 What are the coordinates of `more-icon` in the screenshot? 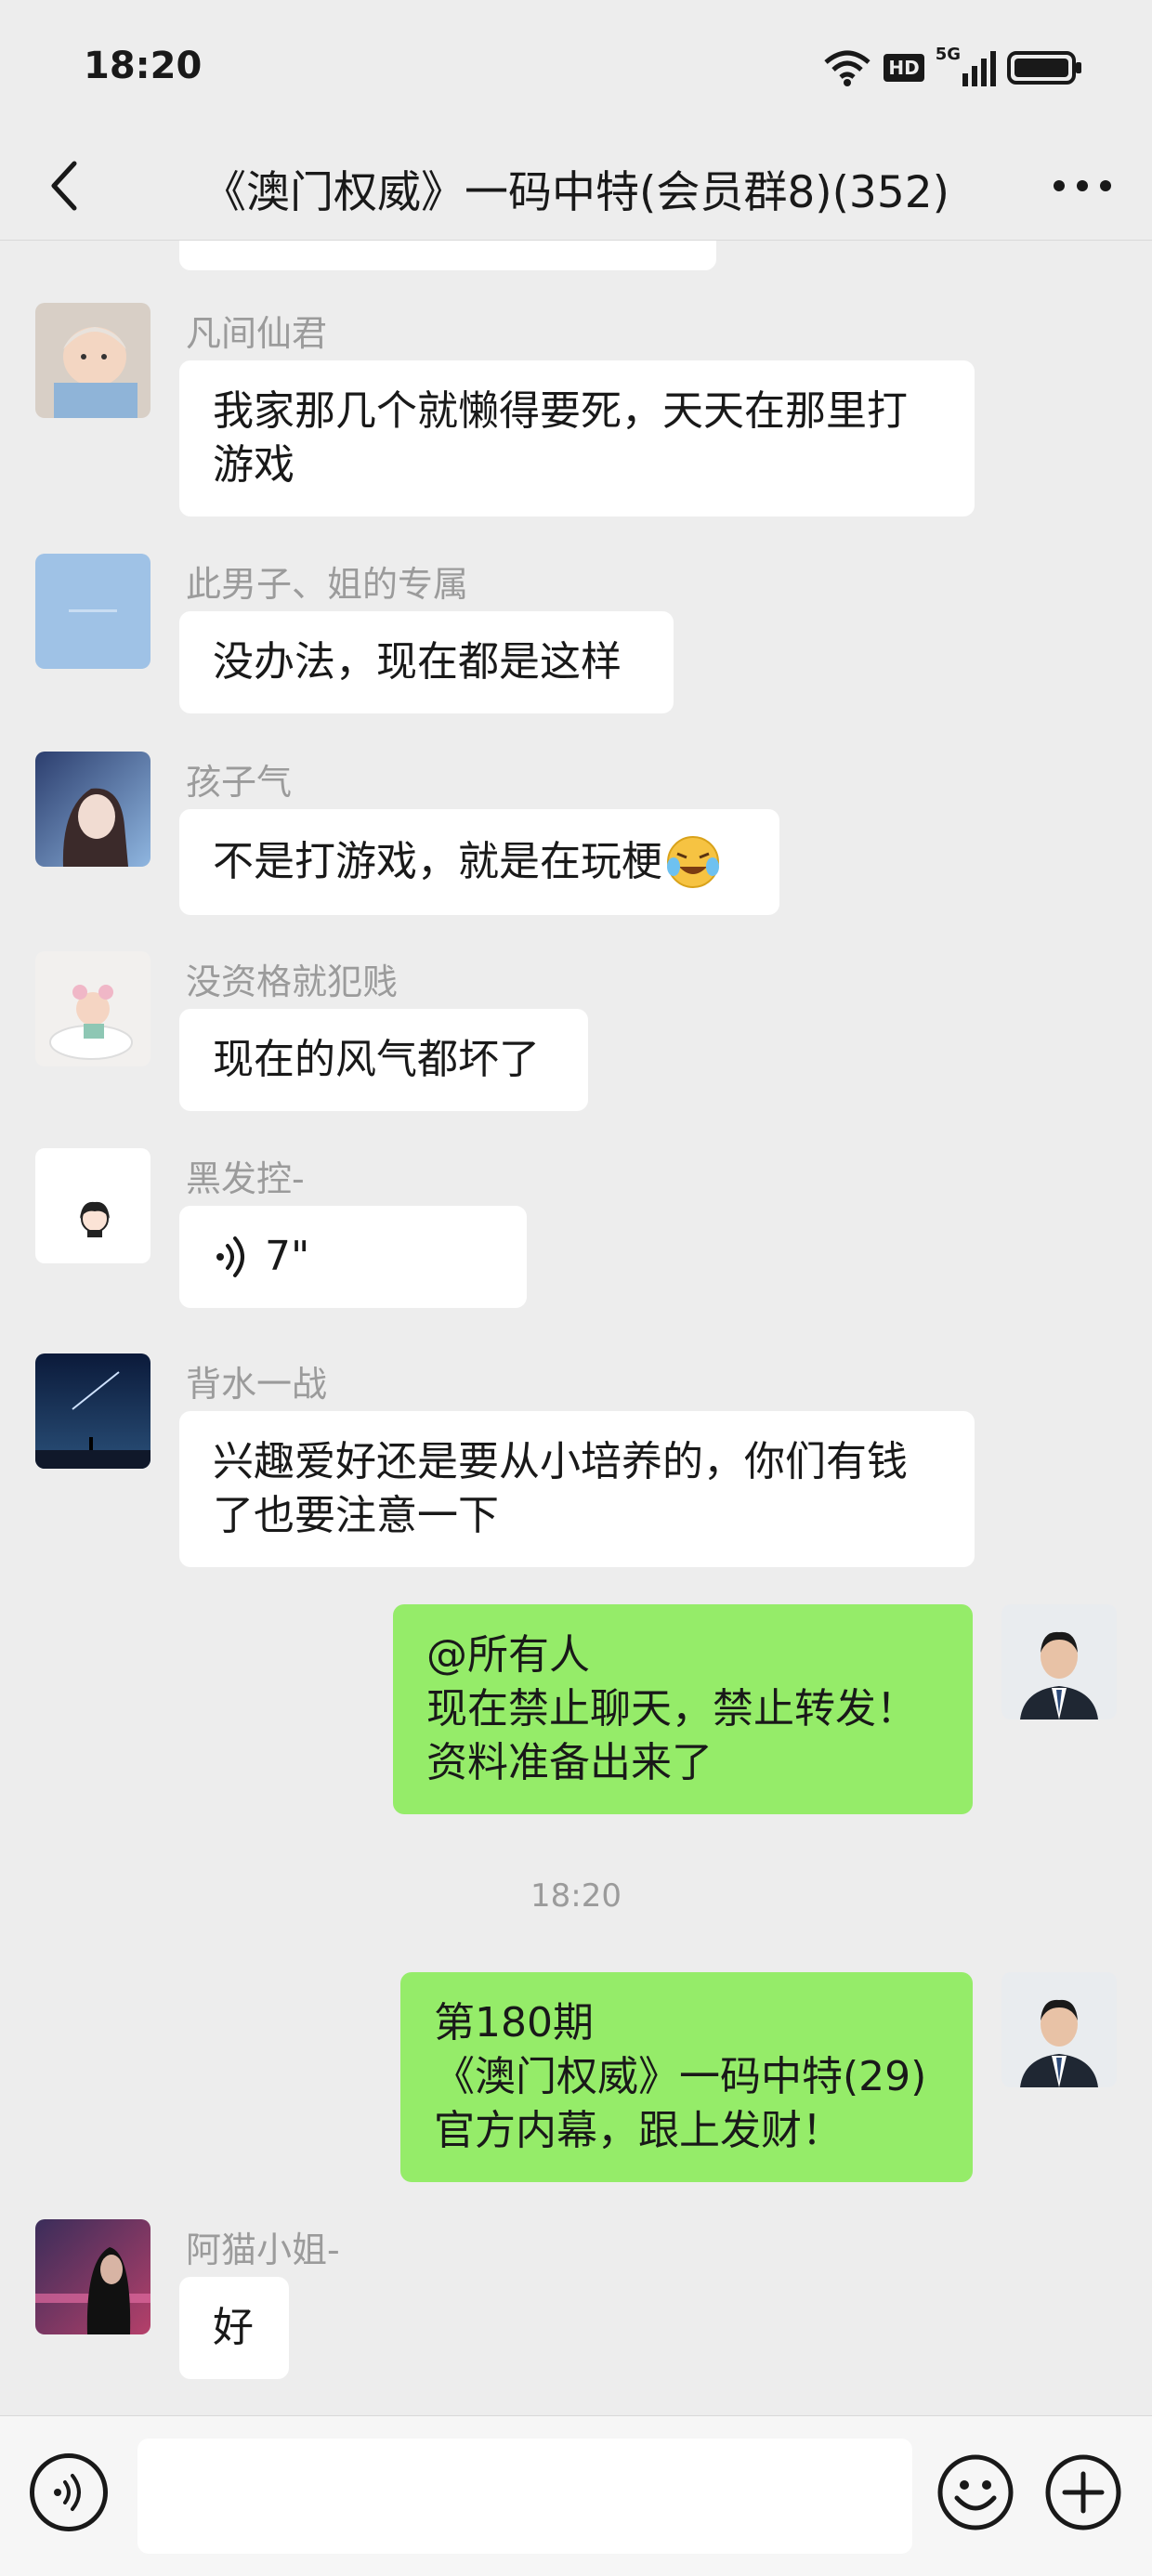 It's located at (1082, 185).